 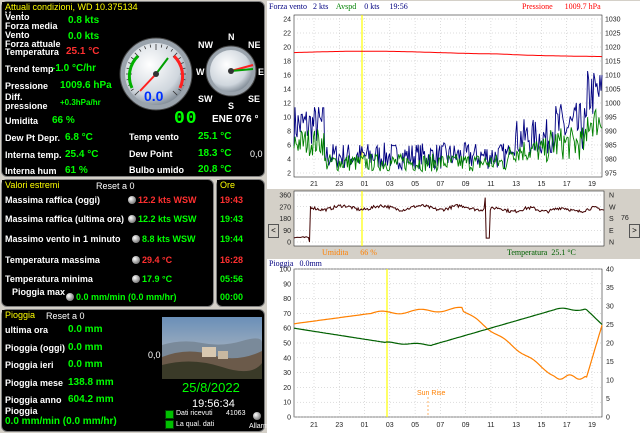 I want to click on time-5: 00:00, so click(x=232, y=297).